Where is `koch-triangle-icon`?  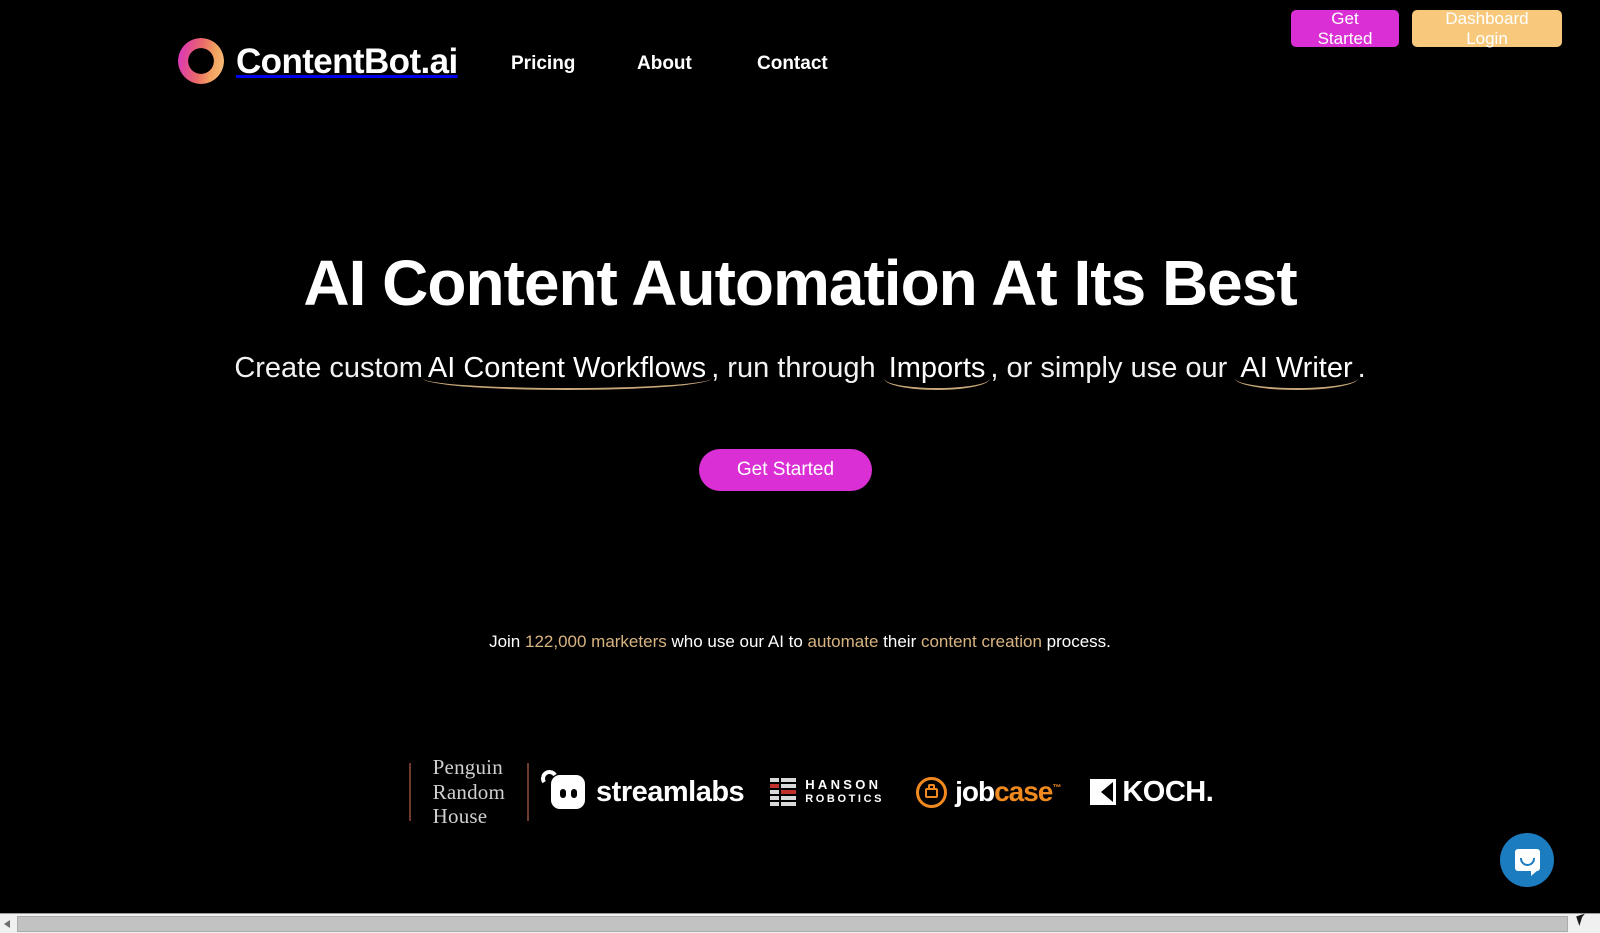 koch-triangle-icon is located at coordinates (1107, 792).